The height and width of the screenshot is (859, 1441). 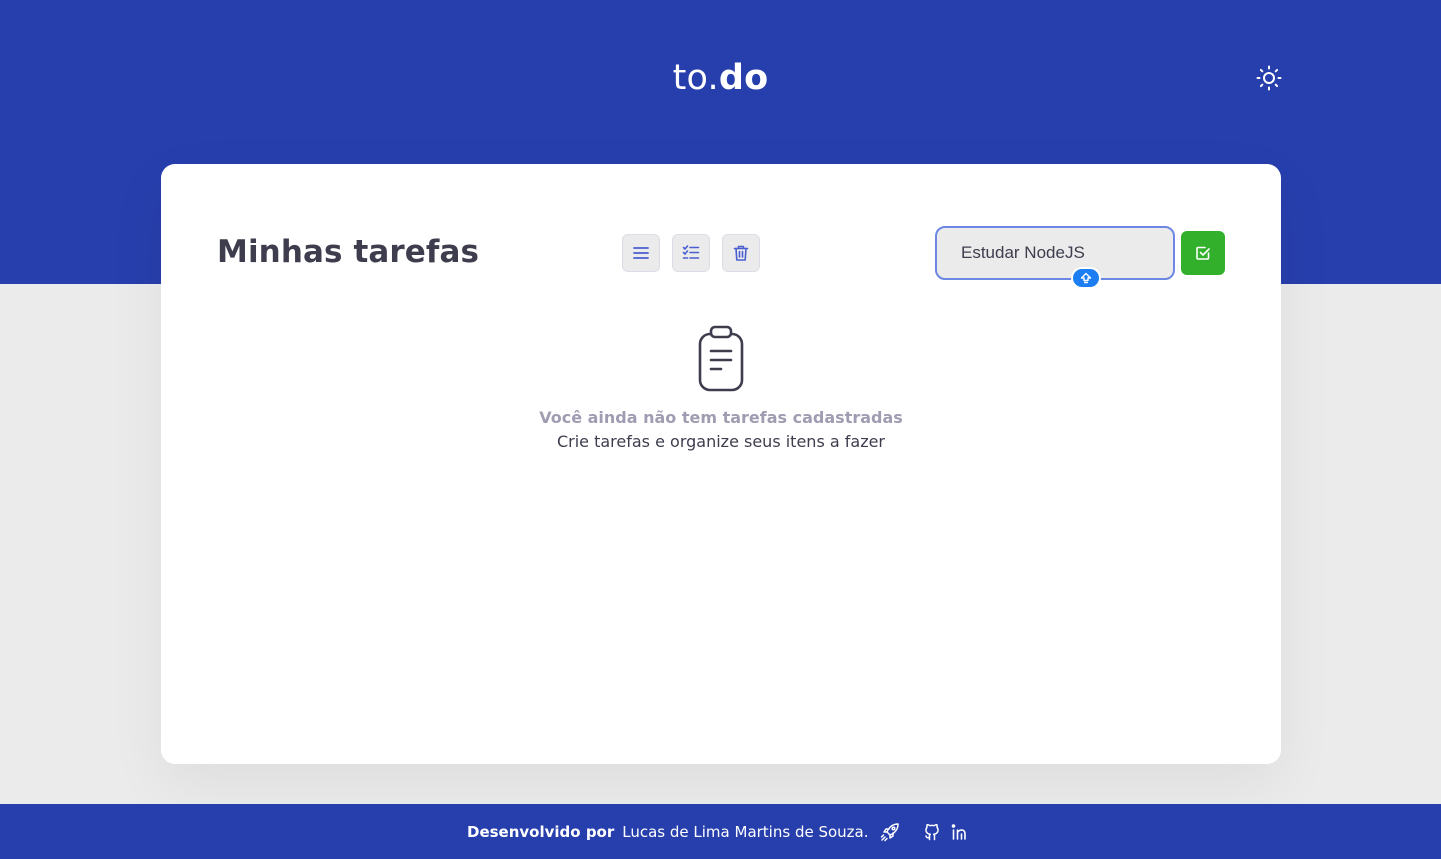 I want to click on check-square-icon, so click(x=1203, y=253).